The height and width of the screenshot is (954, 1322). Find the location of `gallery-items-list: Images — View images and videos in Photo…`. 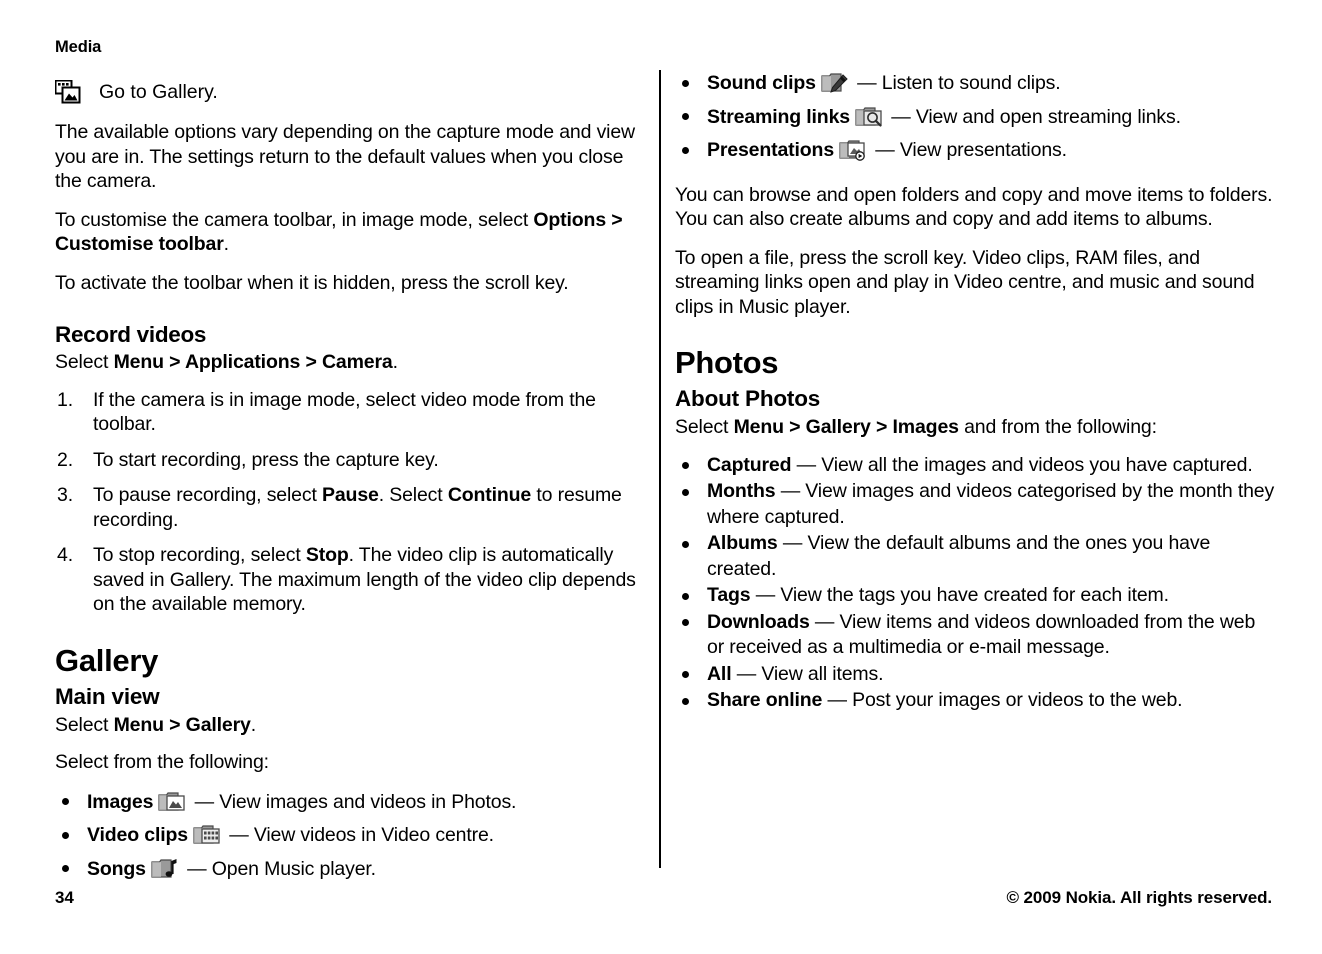

gallery-items-list: Images — View images and videos in Photo… is located at coordinates (351, 838).